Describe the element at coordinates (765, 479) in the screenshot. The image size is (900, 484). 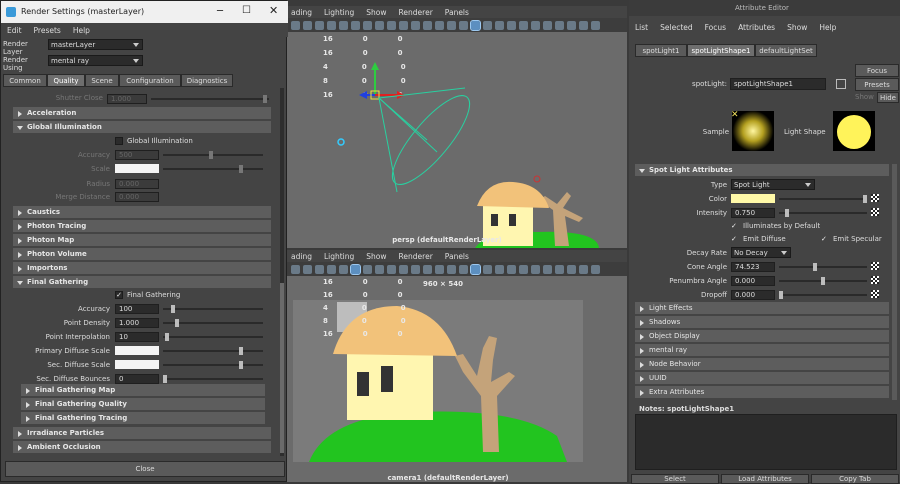
I see `load-attributes-button: Load Attributes` at that location.